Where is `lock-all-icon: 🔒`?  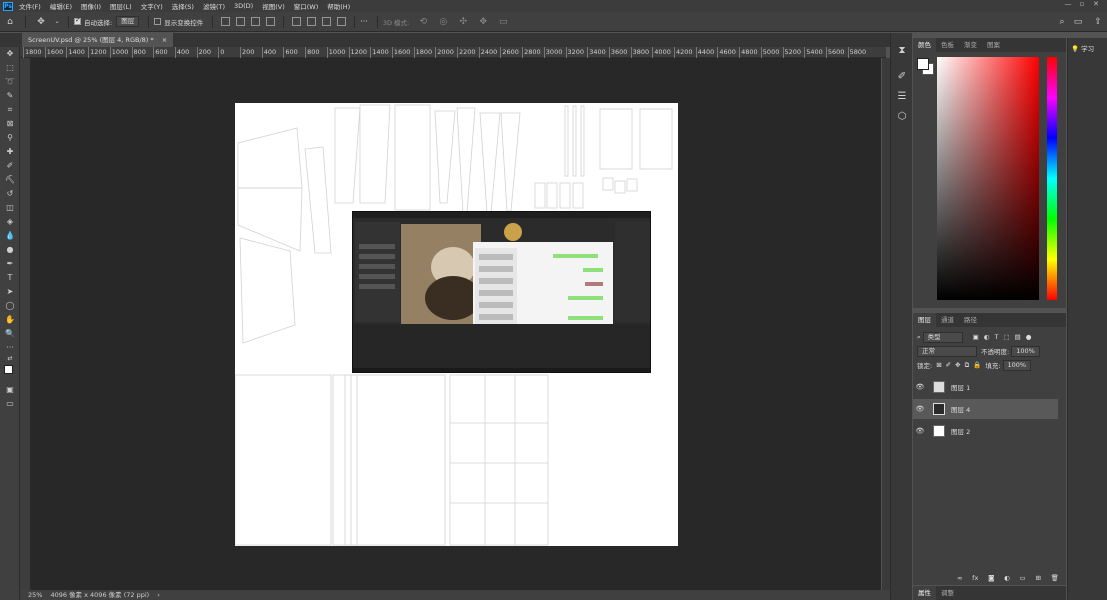
lock-all-icon: 🔒 is located at coordinates (977, 365).